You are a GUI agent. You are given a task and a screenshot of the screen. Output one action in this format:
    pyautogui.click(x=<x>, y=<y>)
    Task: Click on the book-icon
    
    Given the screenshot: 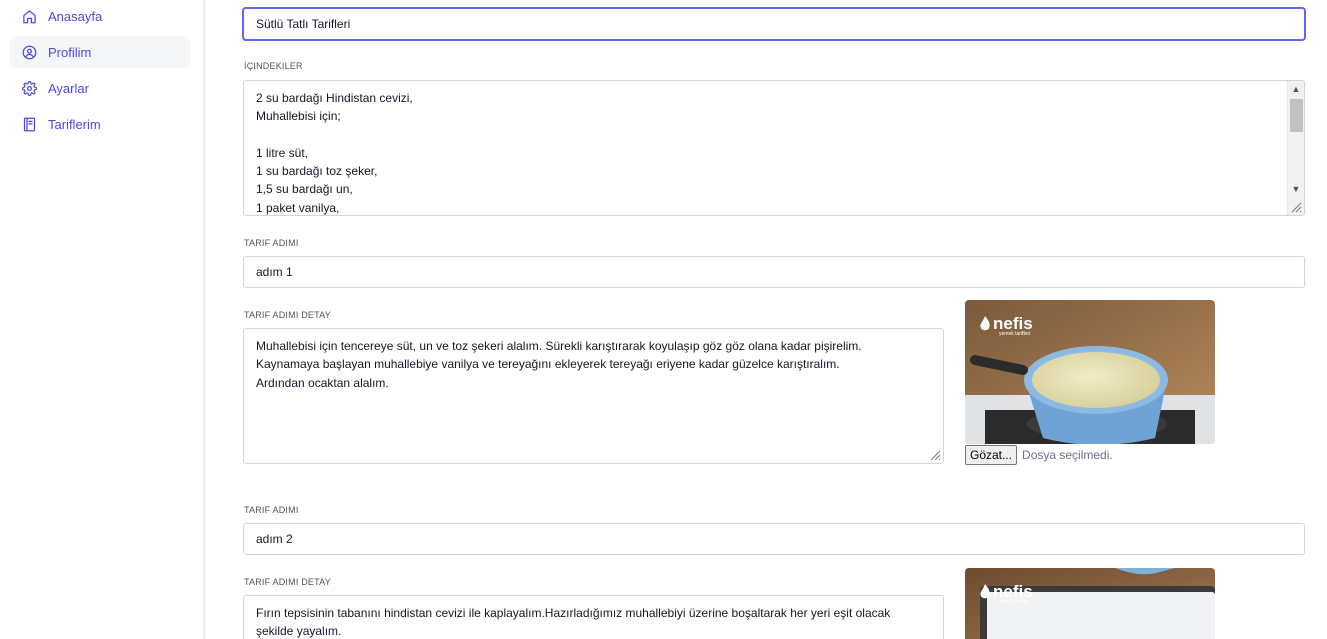 What is the action you would take?
    pyautogui.click(x=29, y=124)
    